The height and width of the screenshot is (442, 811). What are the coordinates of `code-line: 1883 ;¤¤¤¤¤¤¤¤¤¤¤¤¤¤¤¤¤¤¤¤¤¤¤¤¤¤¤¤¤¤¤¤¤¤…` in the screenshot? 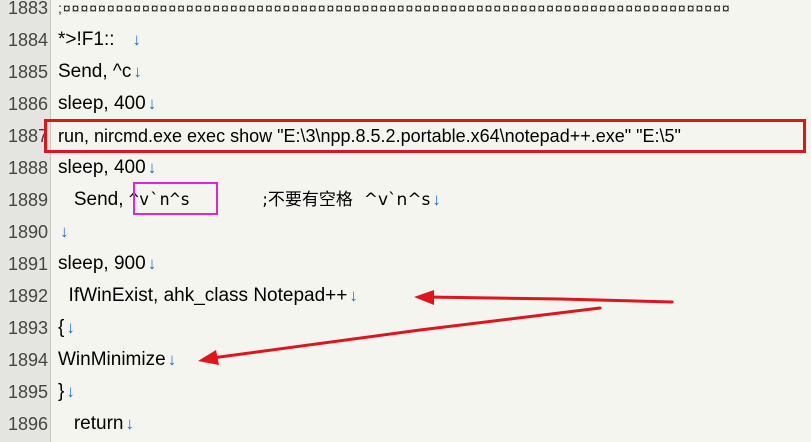 It's located at (405, 12).